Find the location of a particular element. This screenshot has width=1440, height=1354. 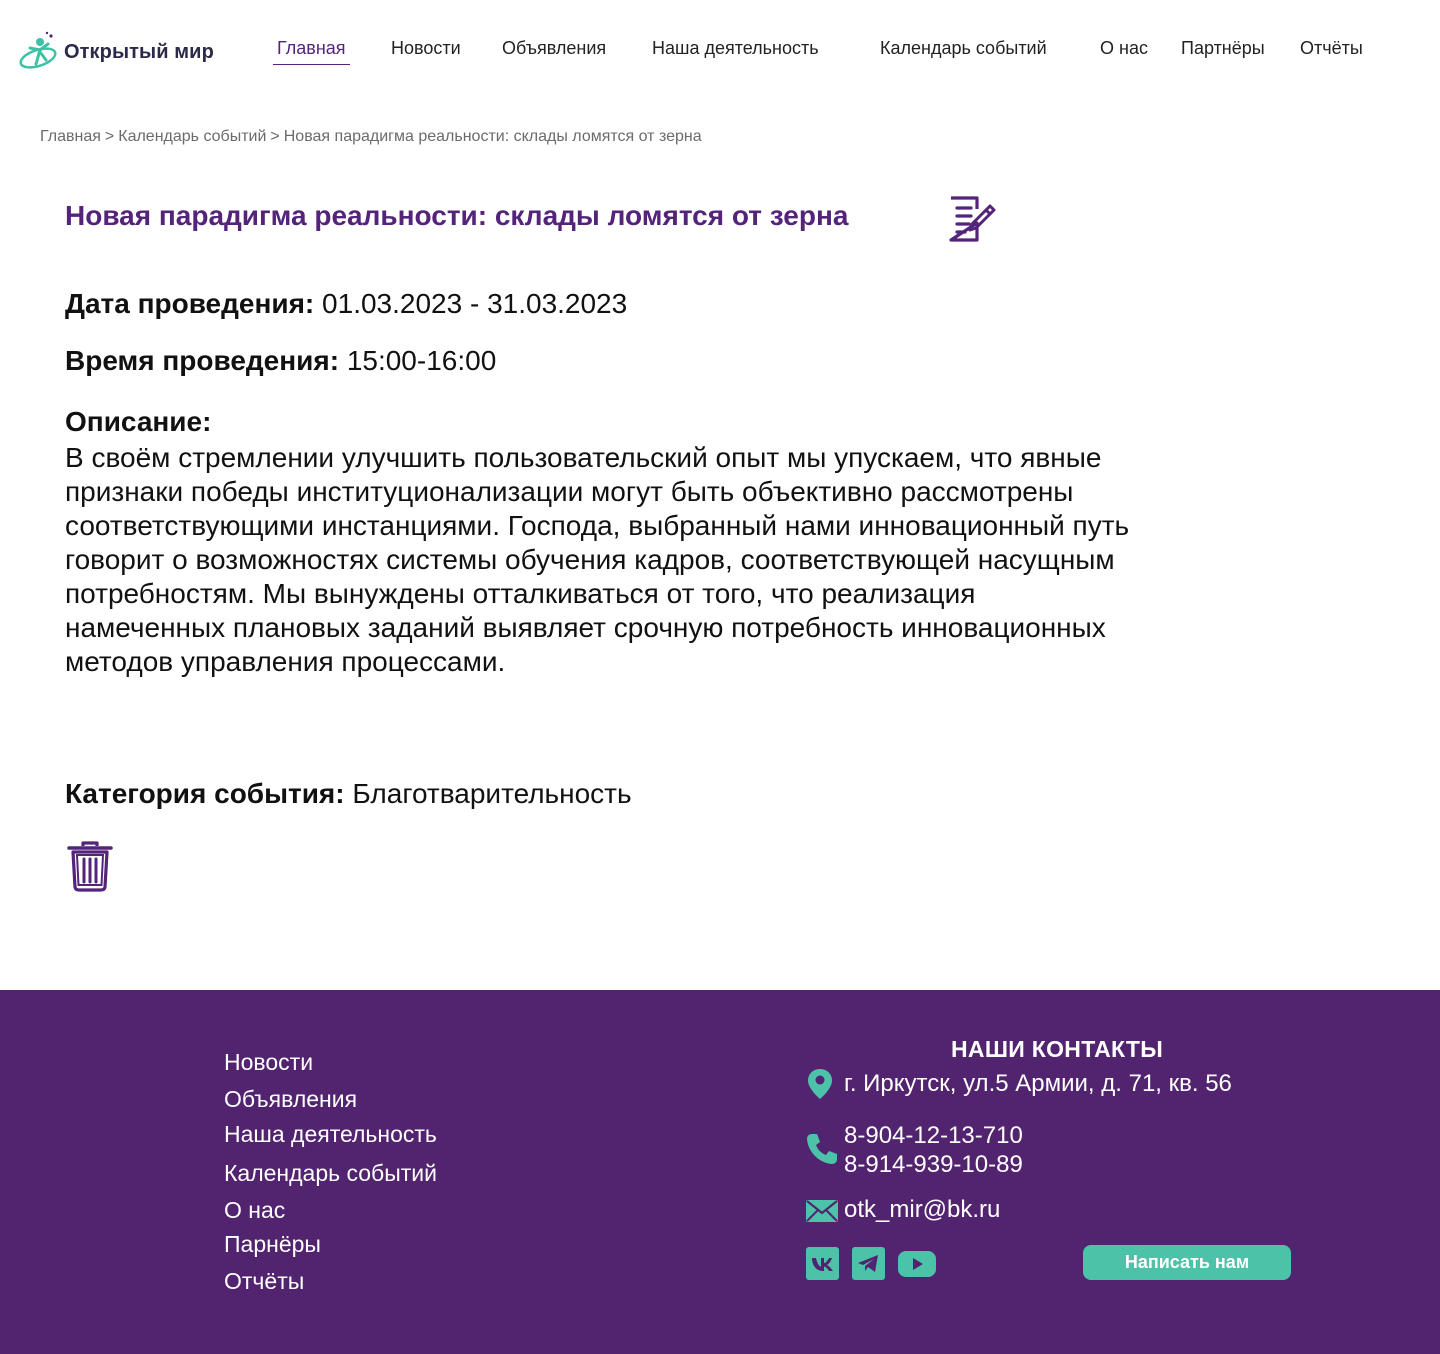

mail-icon is located at coordinates (822, 1211).